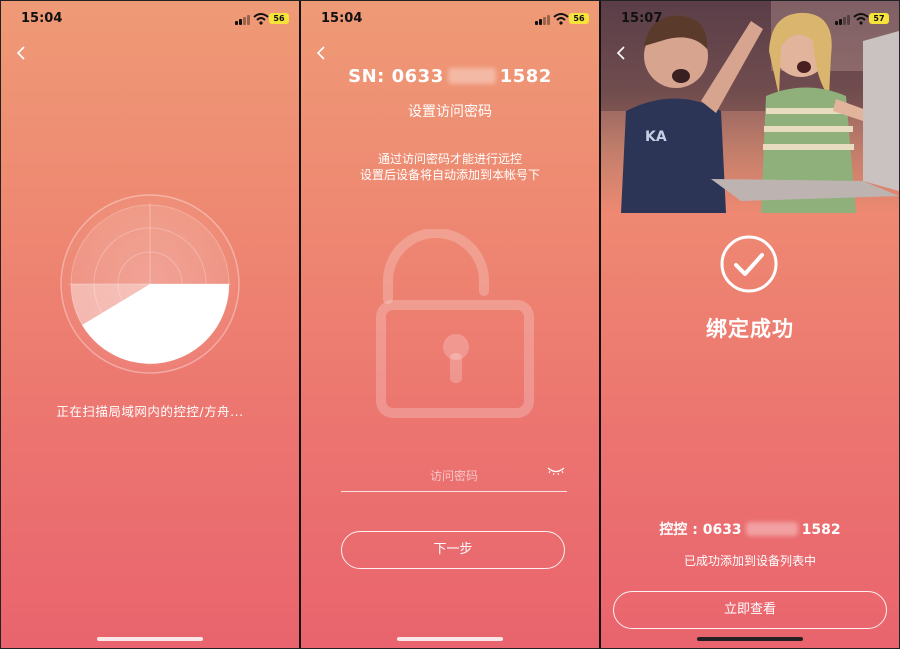 The height and width of the screenshot is (649, 900). What do you see at coordinates (879, 18) in the screenshot?
I see `battery-icon: 57` at bounding box center [879, 18].